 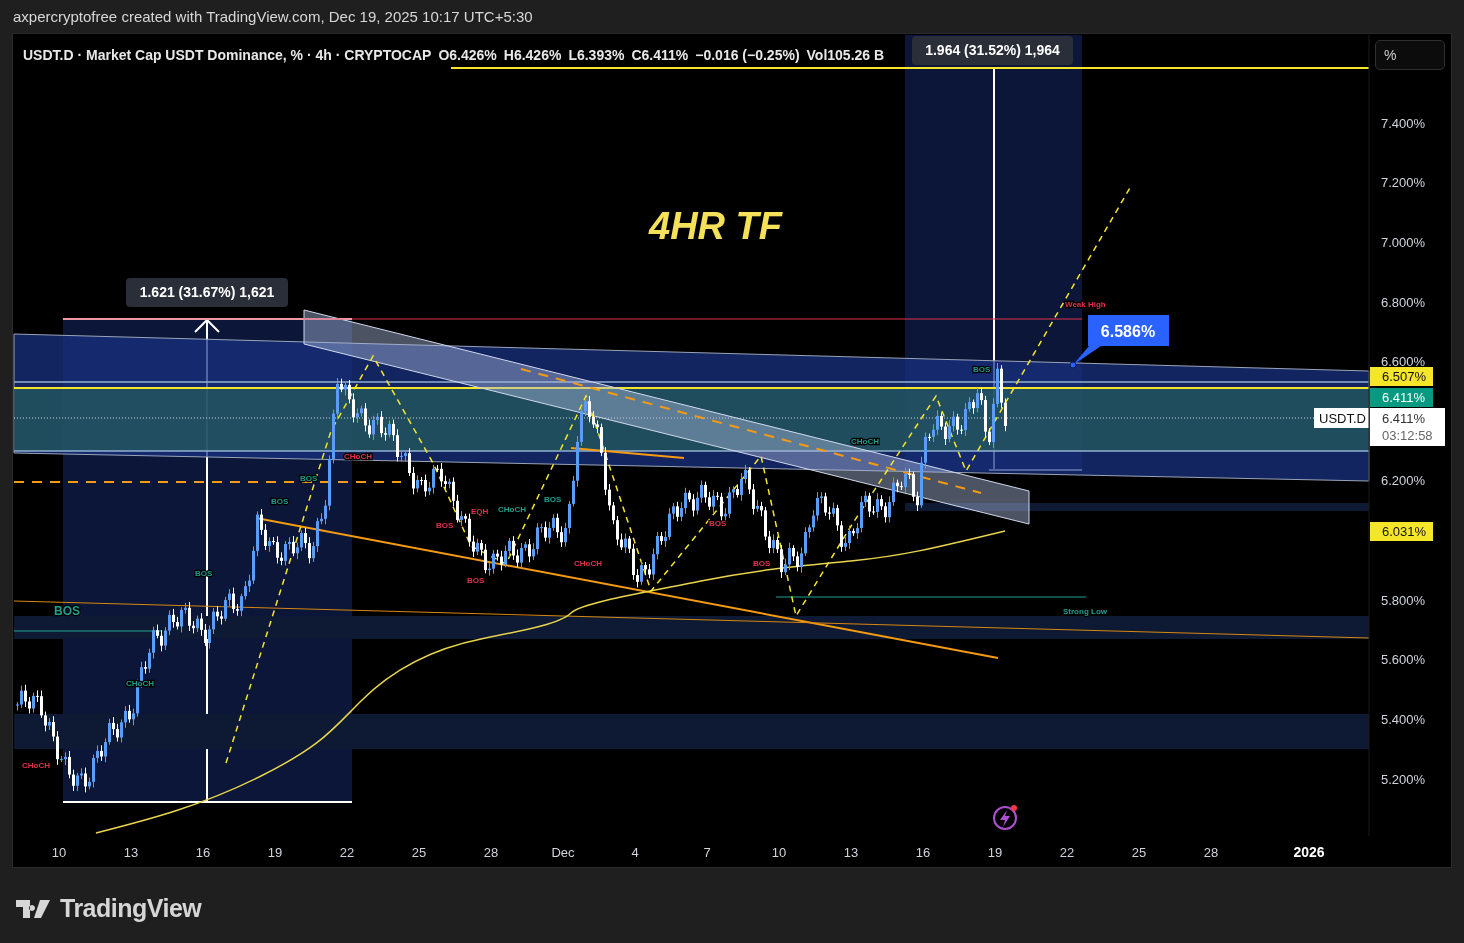 What do you see at coordinates (1407, 427) in the screenshot?
I see `last-price-tag: 6.411% 03:12:58` at bounding box center [1407, 427].